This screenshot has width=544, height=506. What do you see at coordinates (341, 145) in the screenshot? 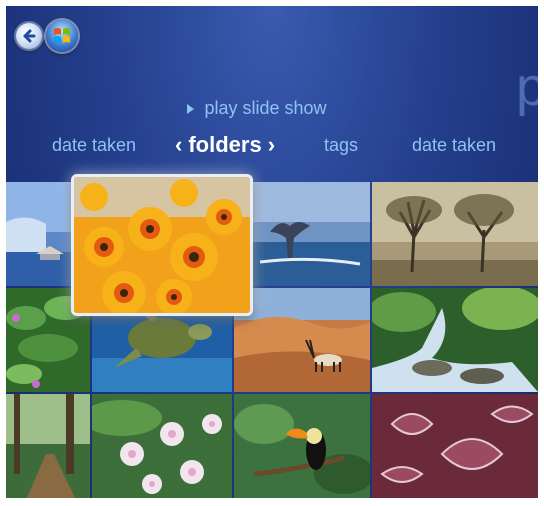
I see `pivot-tags: tags` at bounding box center [341, 145].